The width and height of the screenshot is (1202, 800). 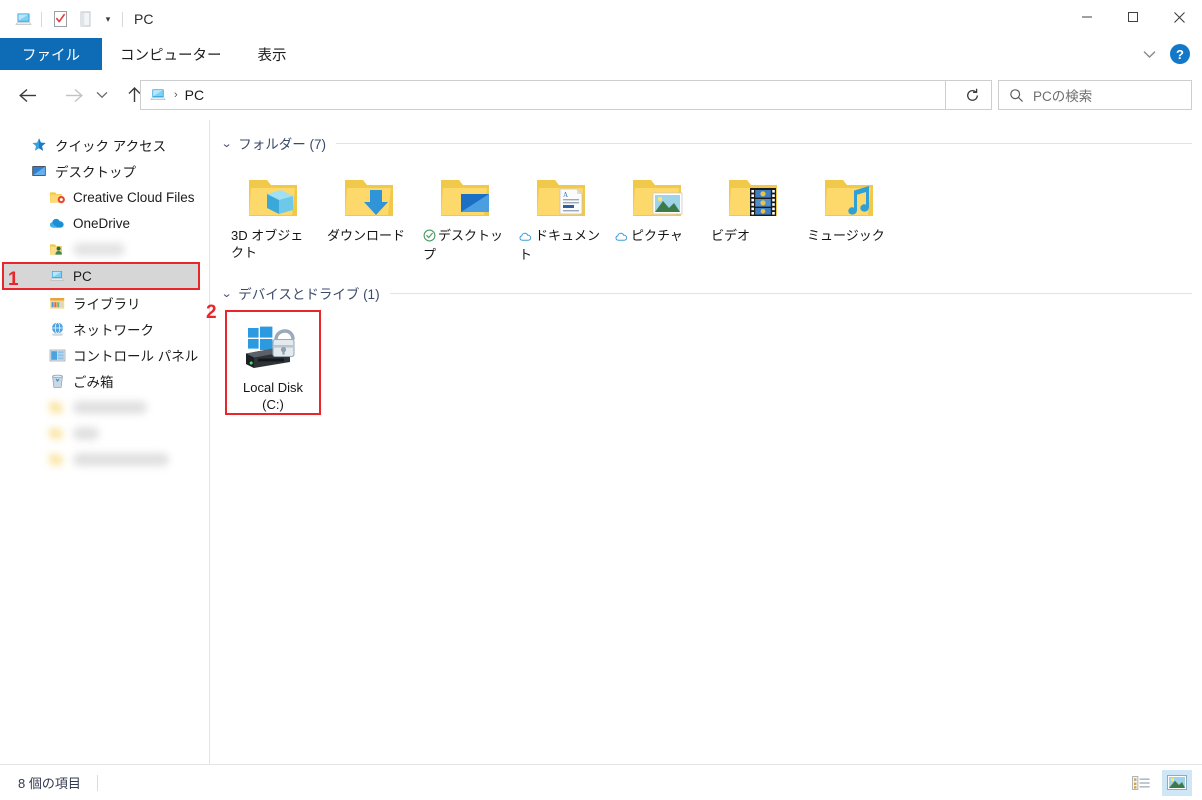 I want to click on tile-label: 3D オブジェクト, so click(x=267, y=244).